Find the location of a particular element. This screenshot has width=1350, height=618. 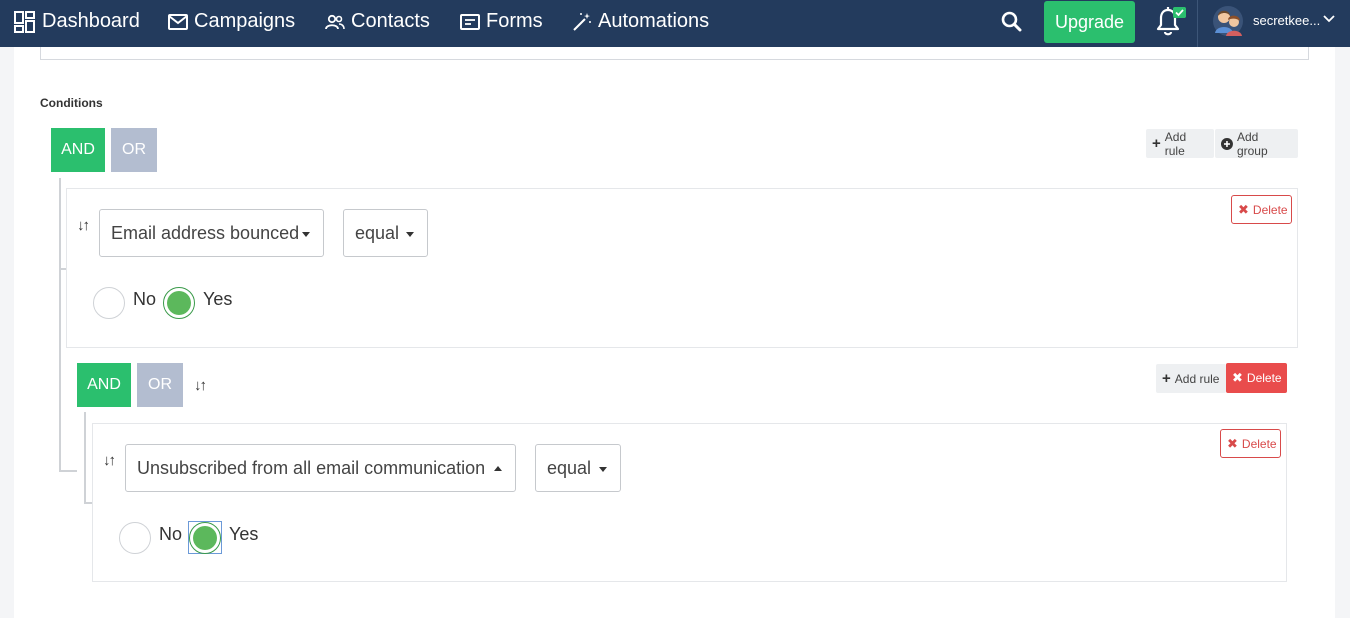

rule1-radio-no-label: No is located at coordinates (145, 299).